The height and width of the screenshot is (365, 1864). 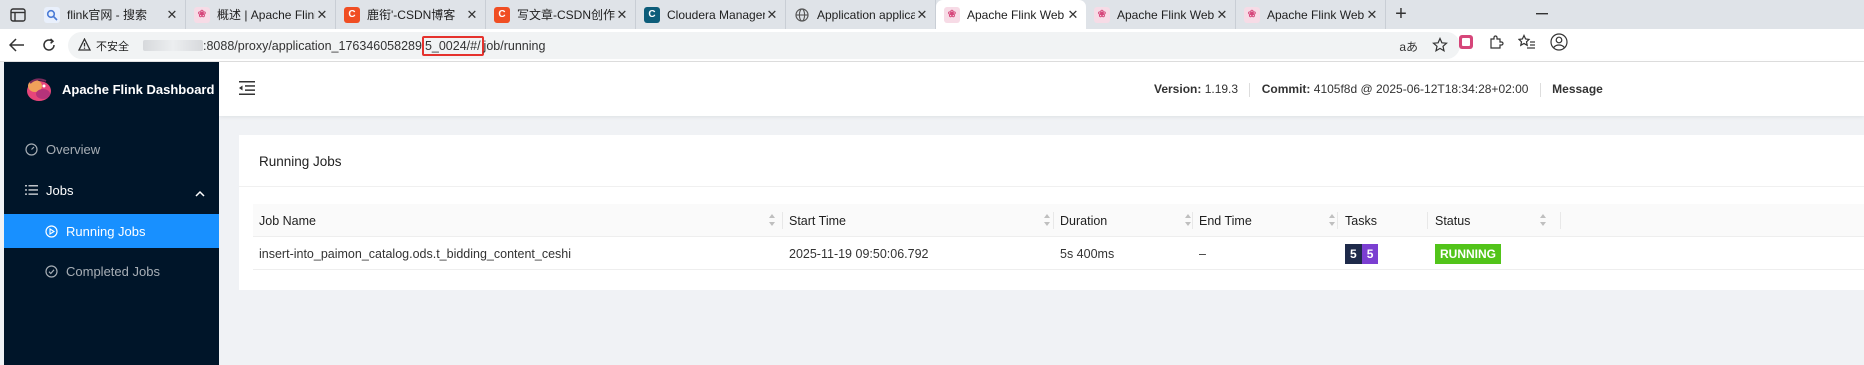 I want to click on back-button, so click(x=17, y=45).